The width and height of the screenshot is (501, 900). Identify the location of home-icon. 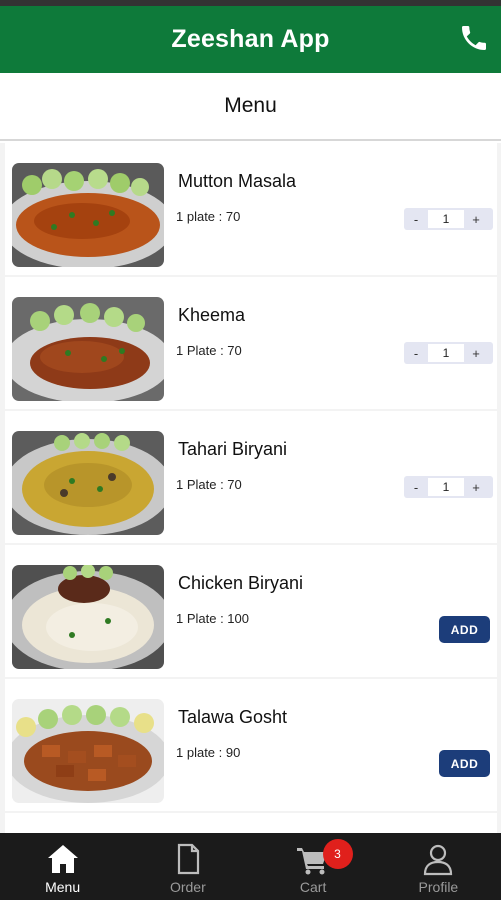
(62, 859).